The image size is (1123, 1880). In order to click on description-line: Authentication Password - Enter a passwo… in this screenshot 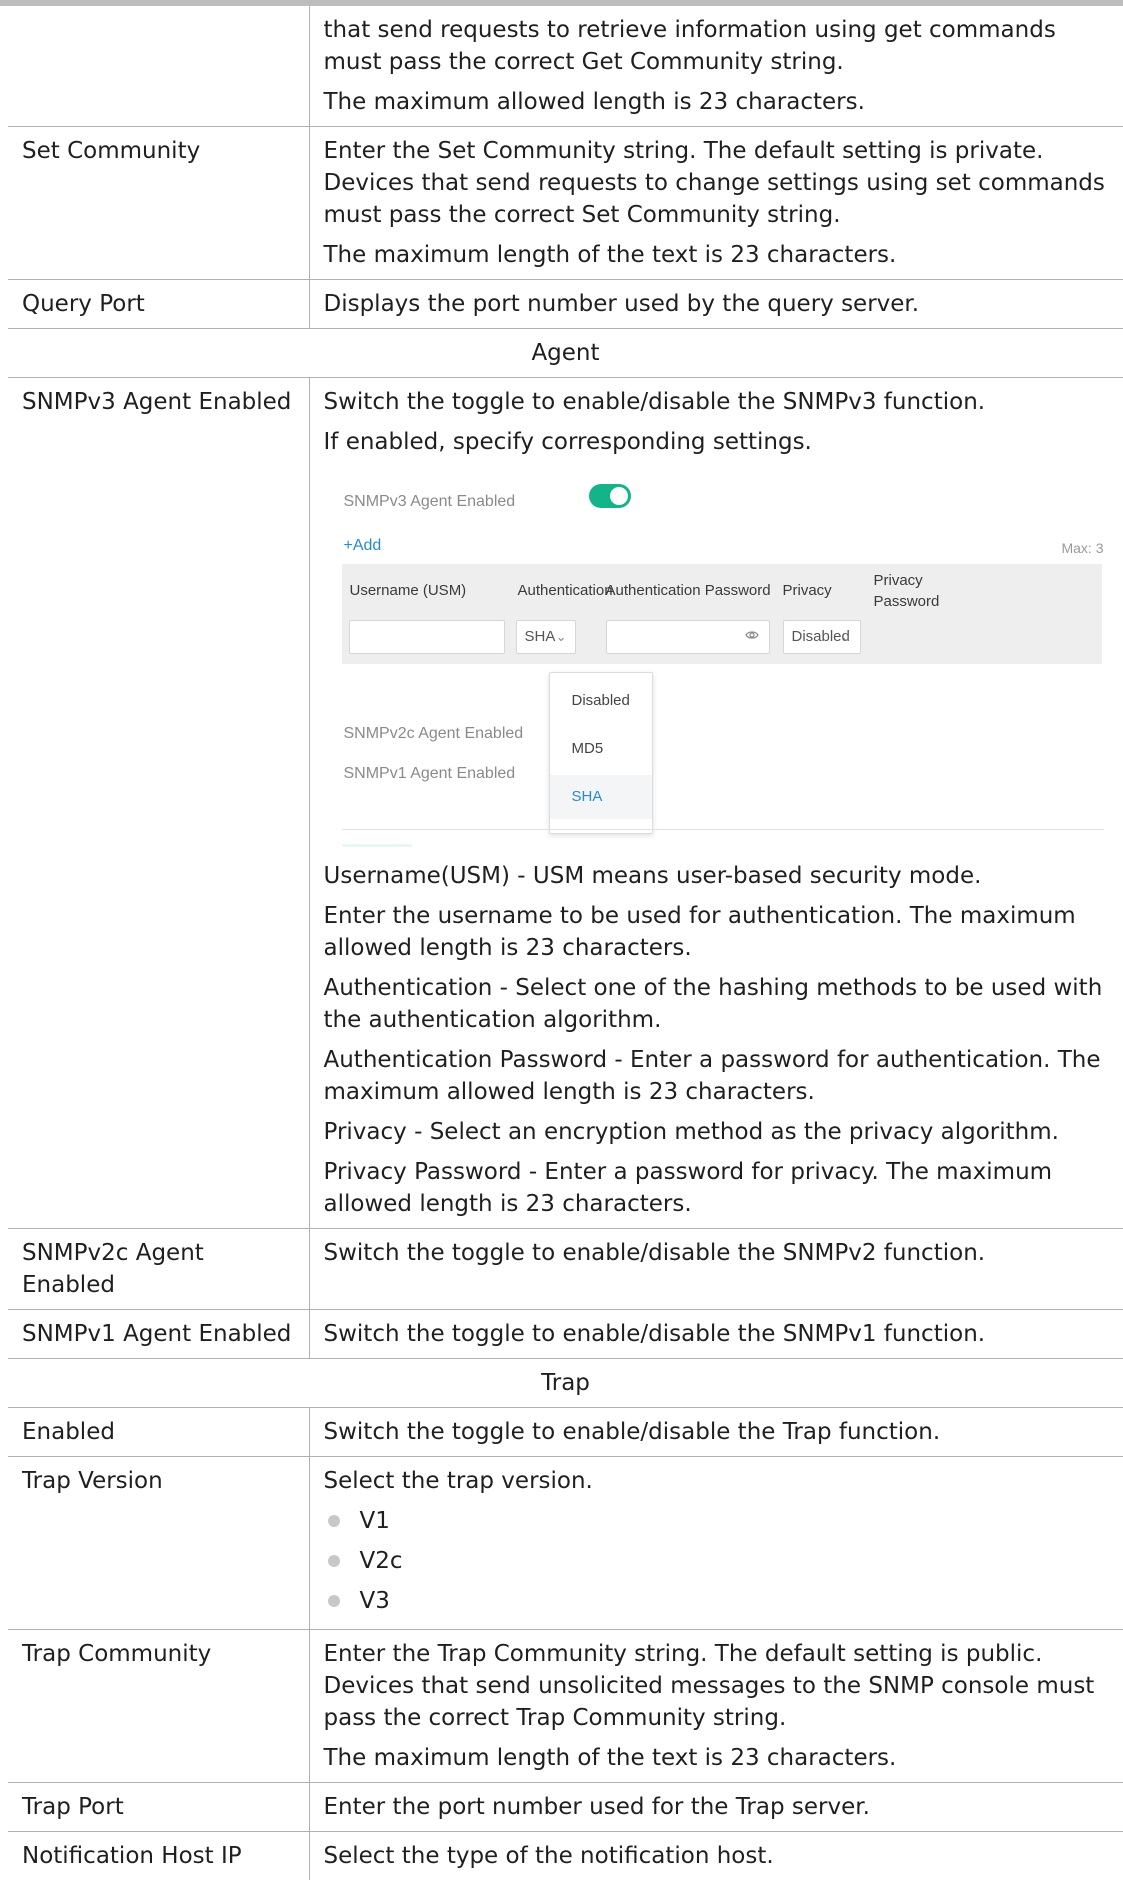, I will do `click(719, 1076)`.